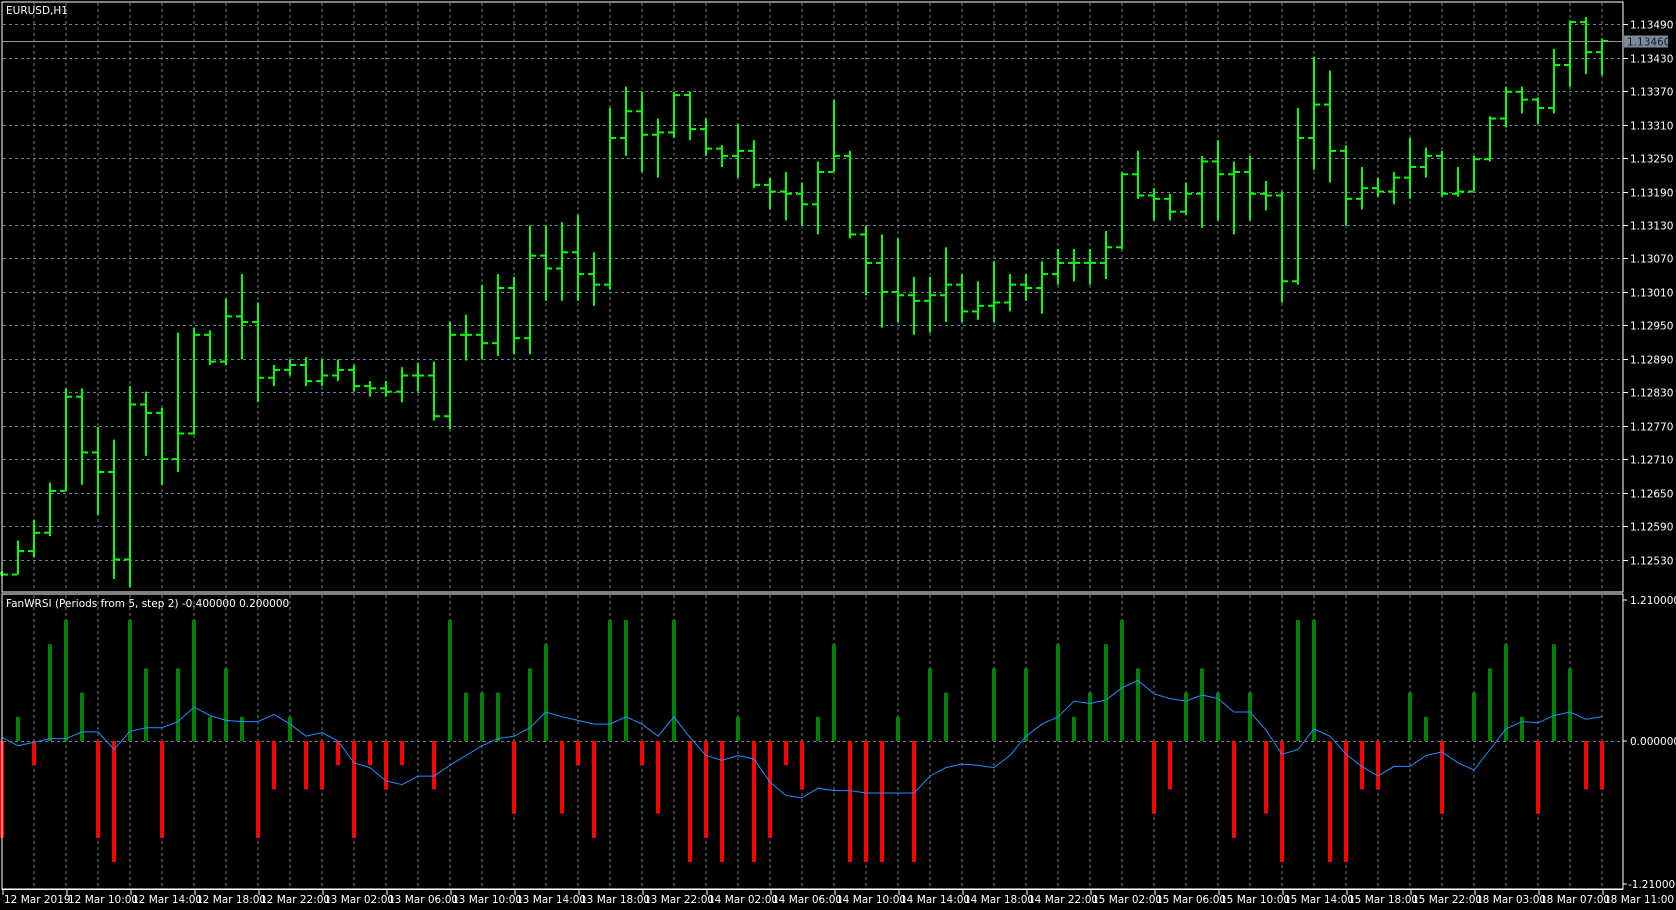 This screenshot has height=910, width=1676. I want to click on price-scale-label: 1.12590, so click(1651, 528).